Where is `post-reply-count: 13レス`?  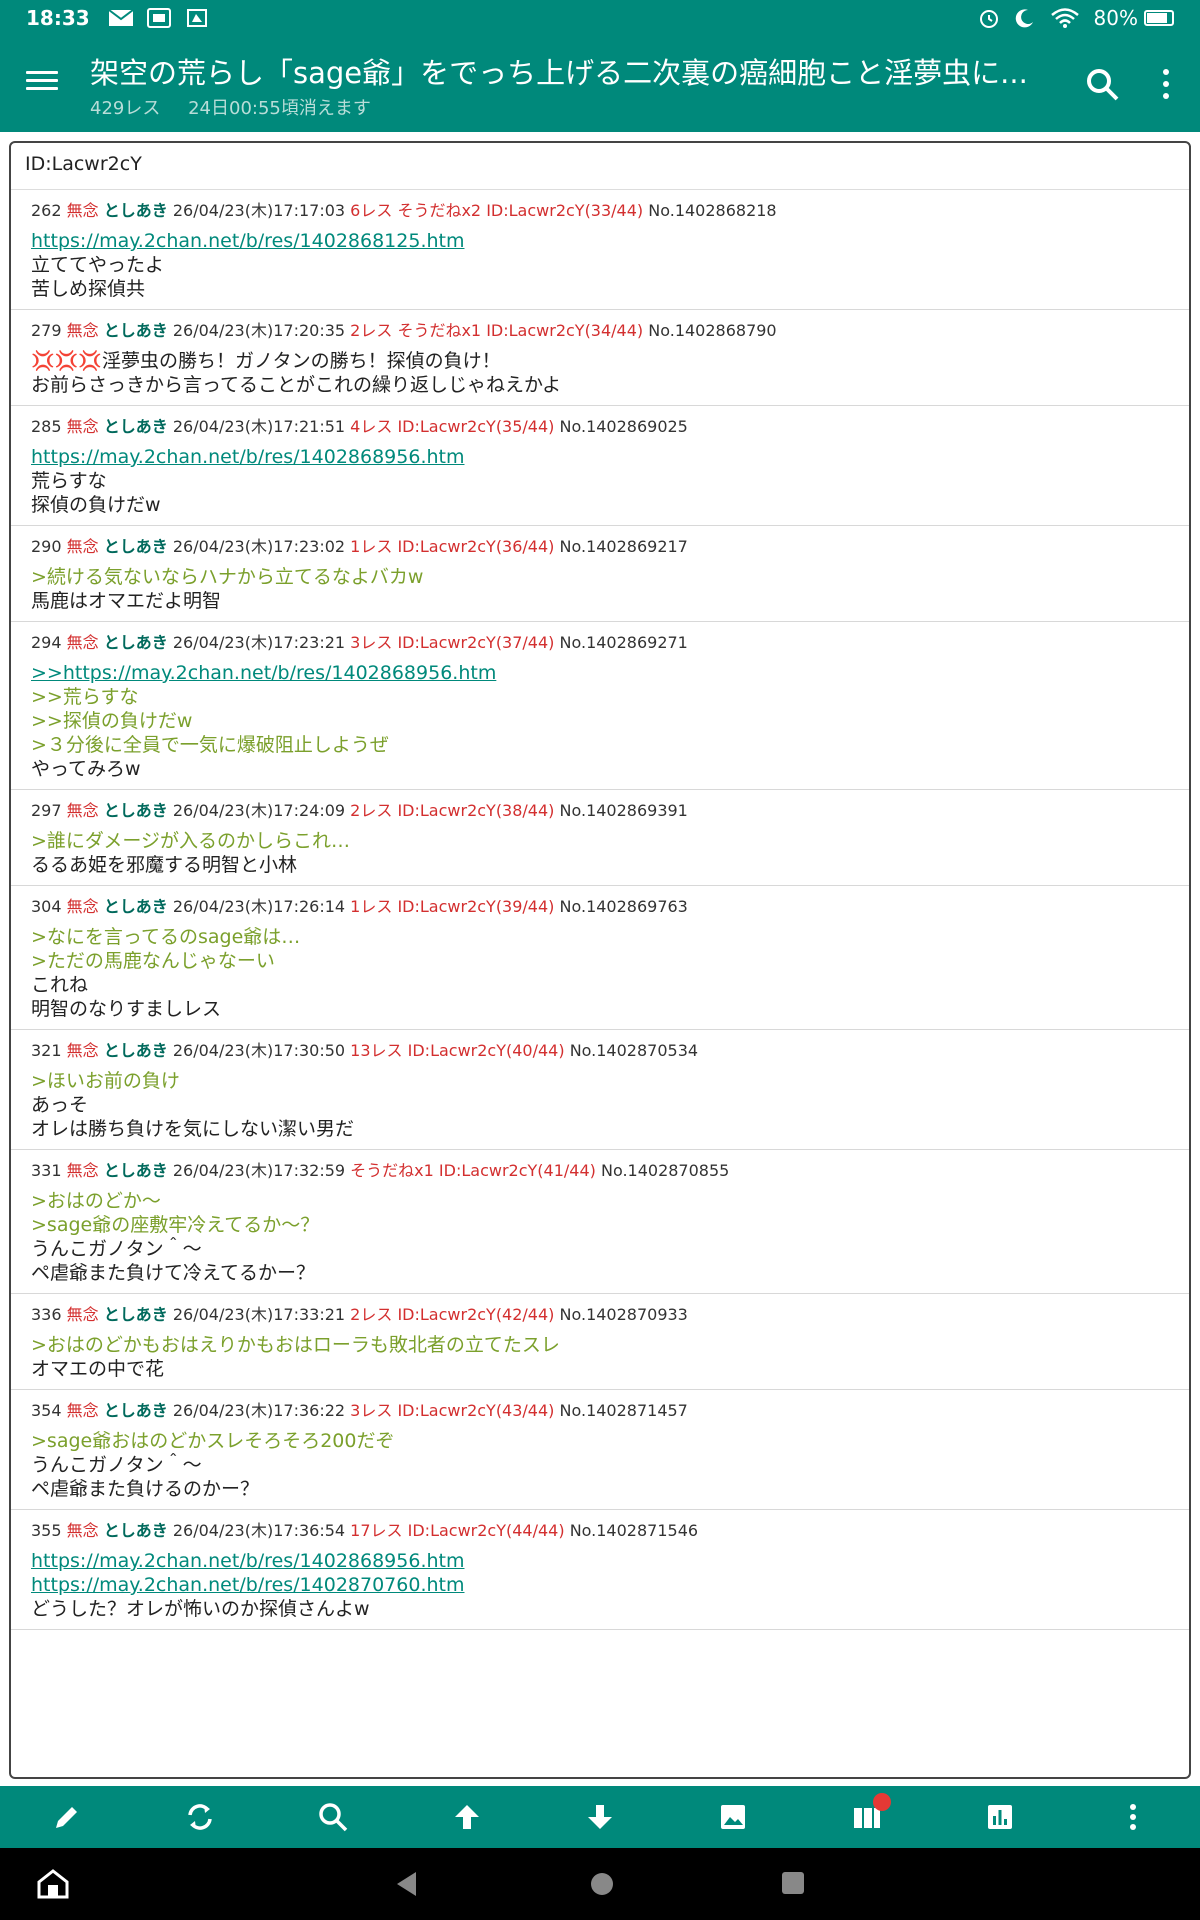 post-reply-count: 13レス is located at coordinates (376, 1050).